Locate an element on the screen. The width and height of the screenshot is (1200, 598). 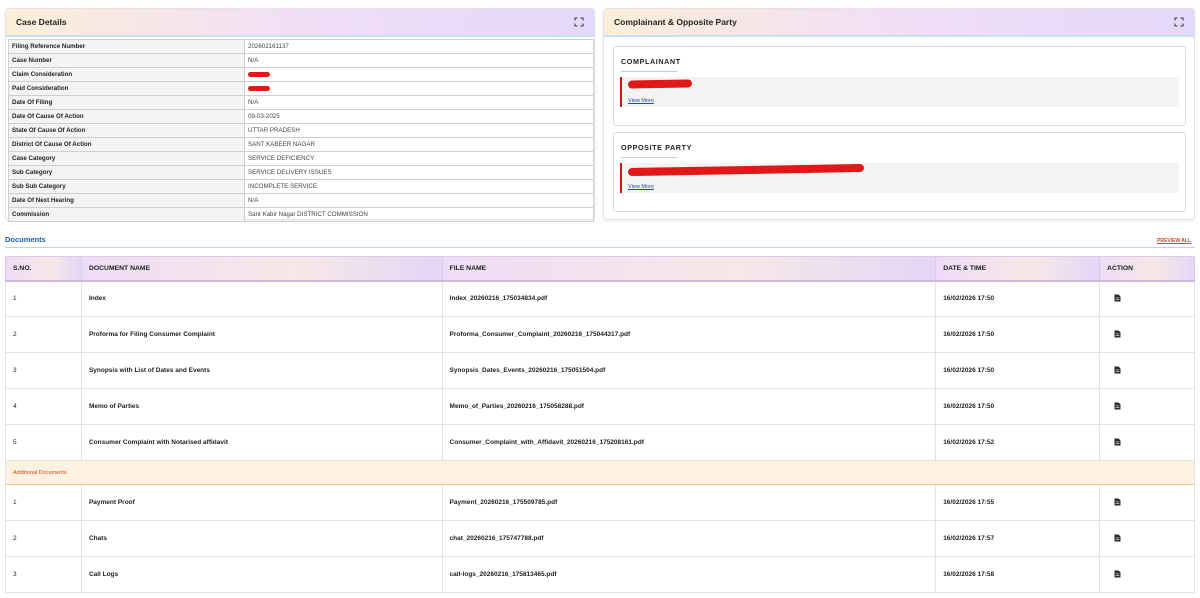
case-detail-label: Claim Consideration is located at coordinates (126, 74).